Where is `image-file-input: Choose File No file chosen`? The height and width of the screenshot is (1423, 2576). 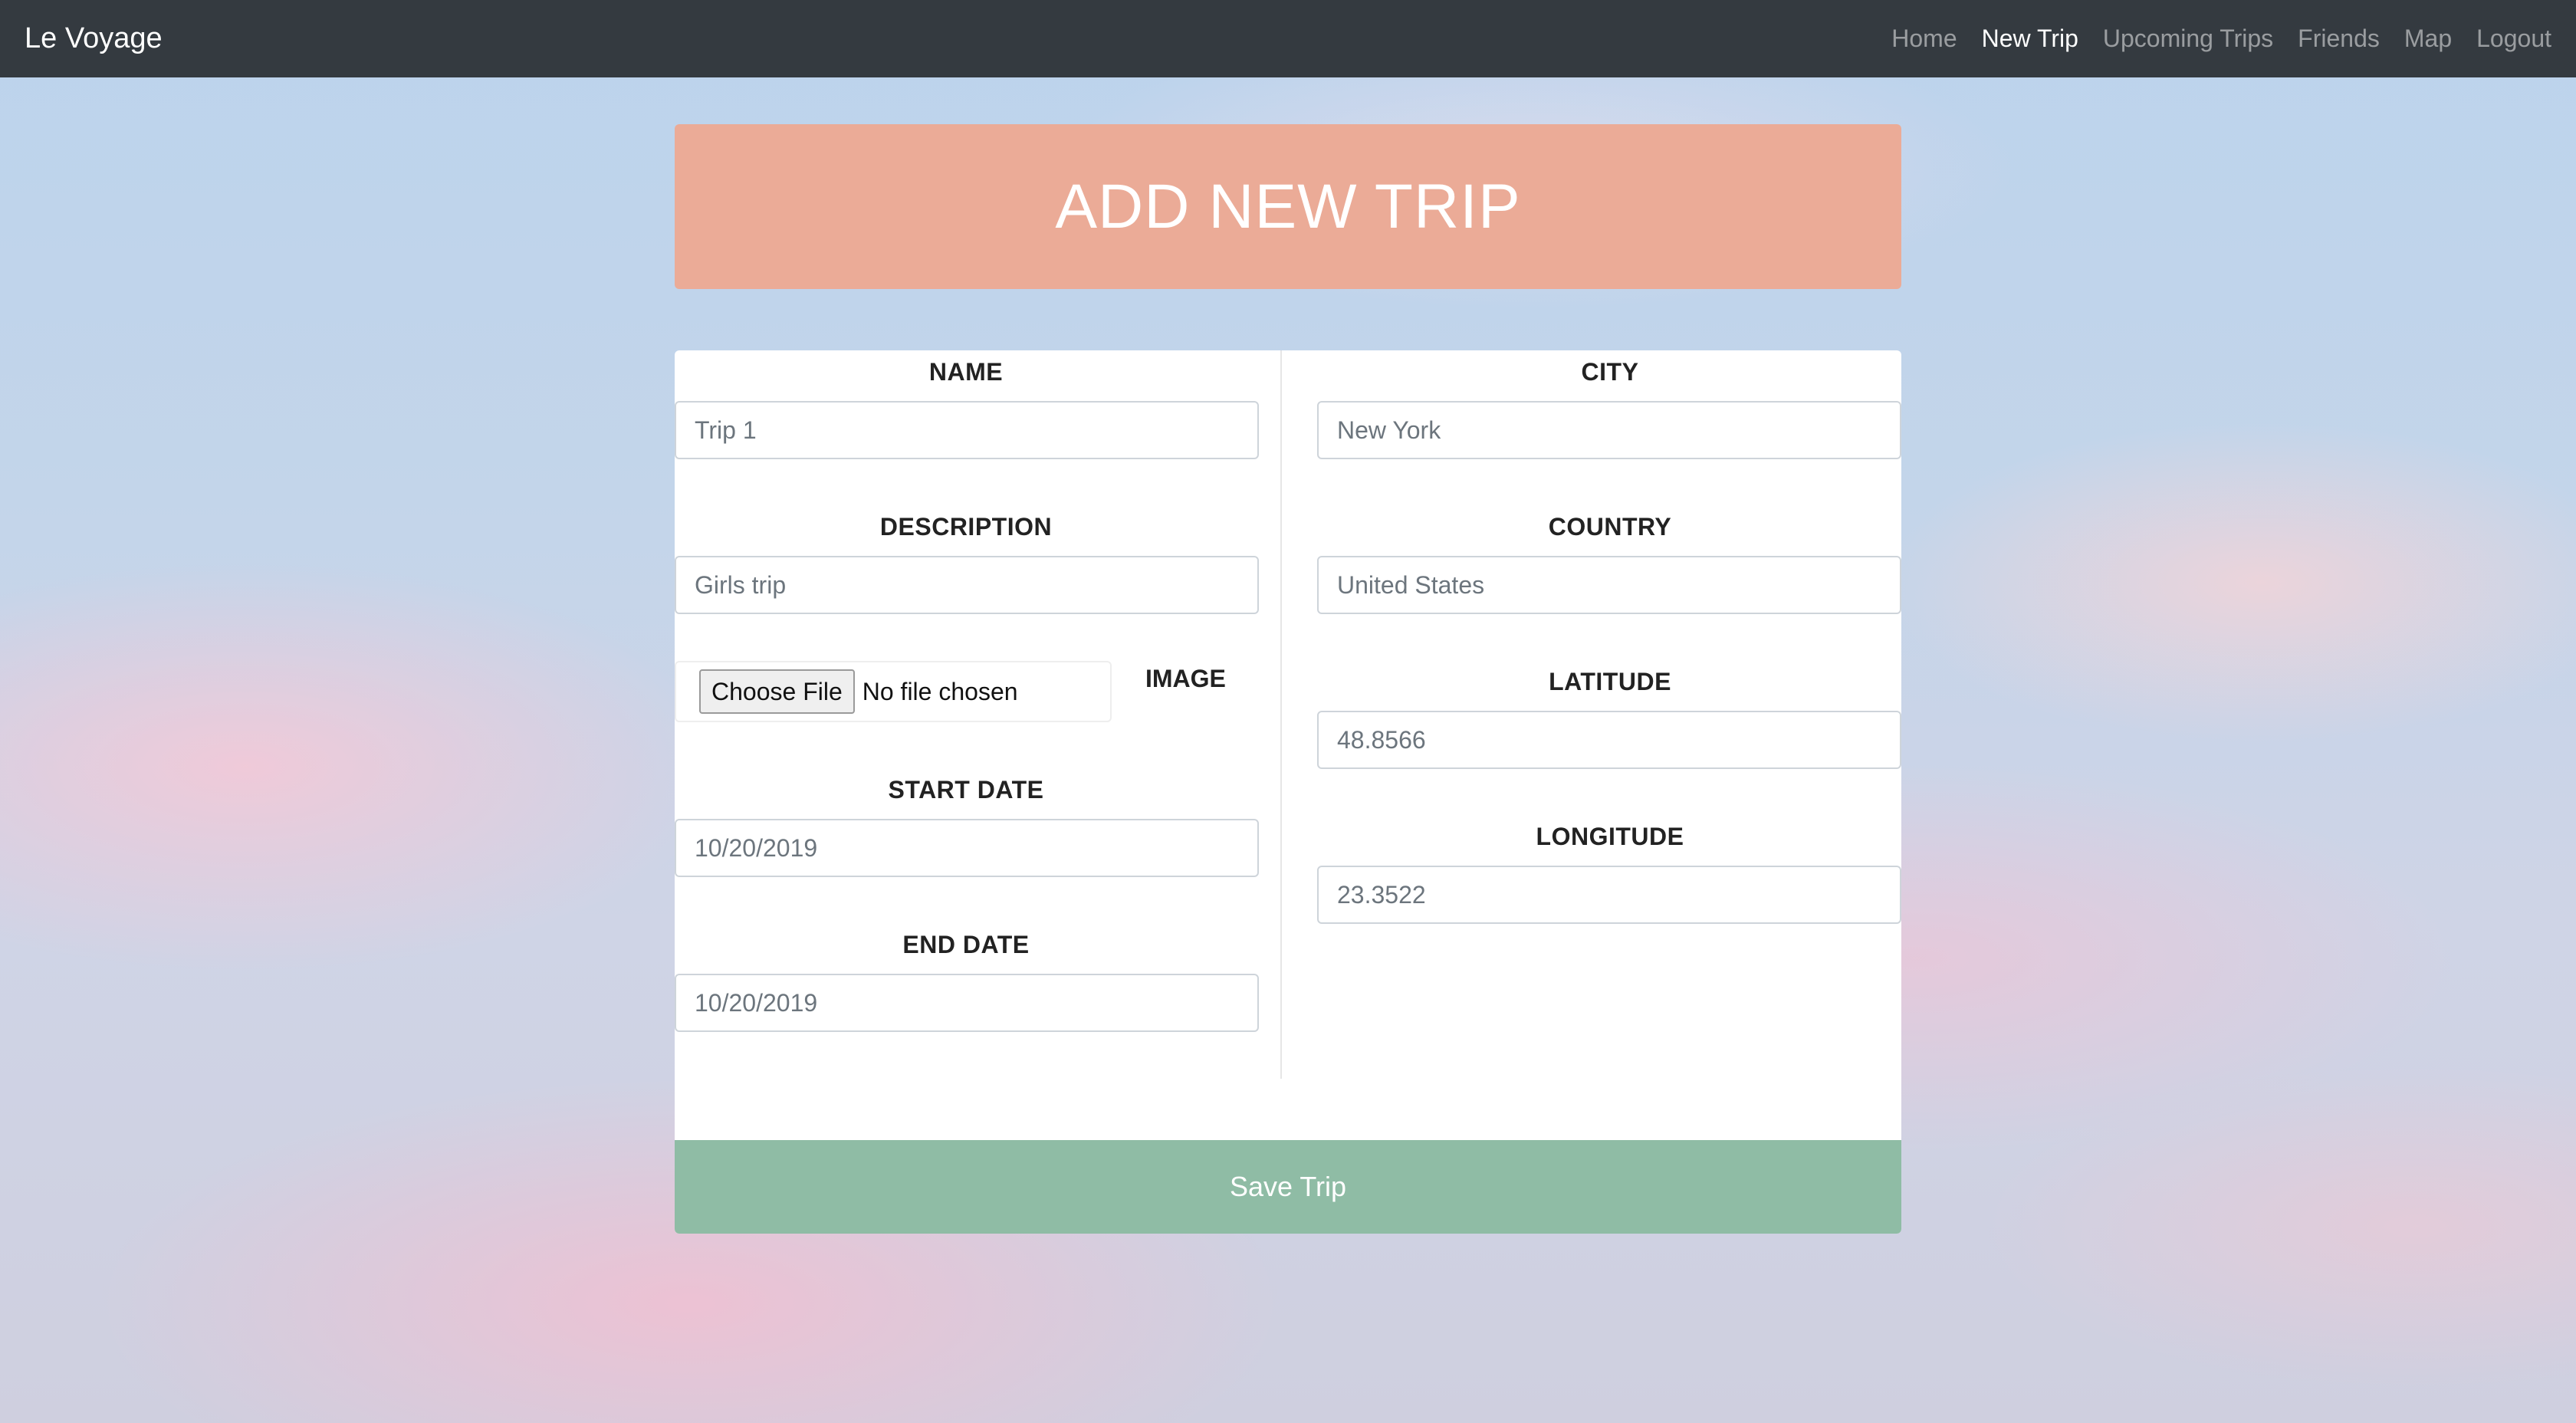
image-file-input: Choose File No file chosen is located at coordinates (894, 691).